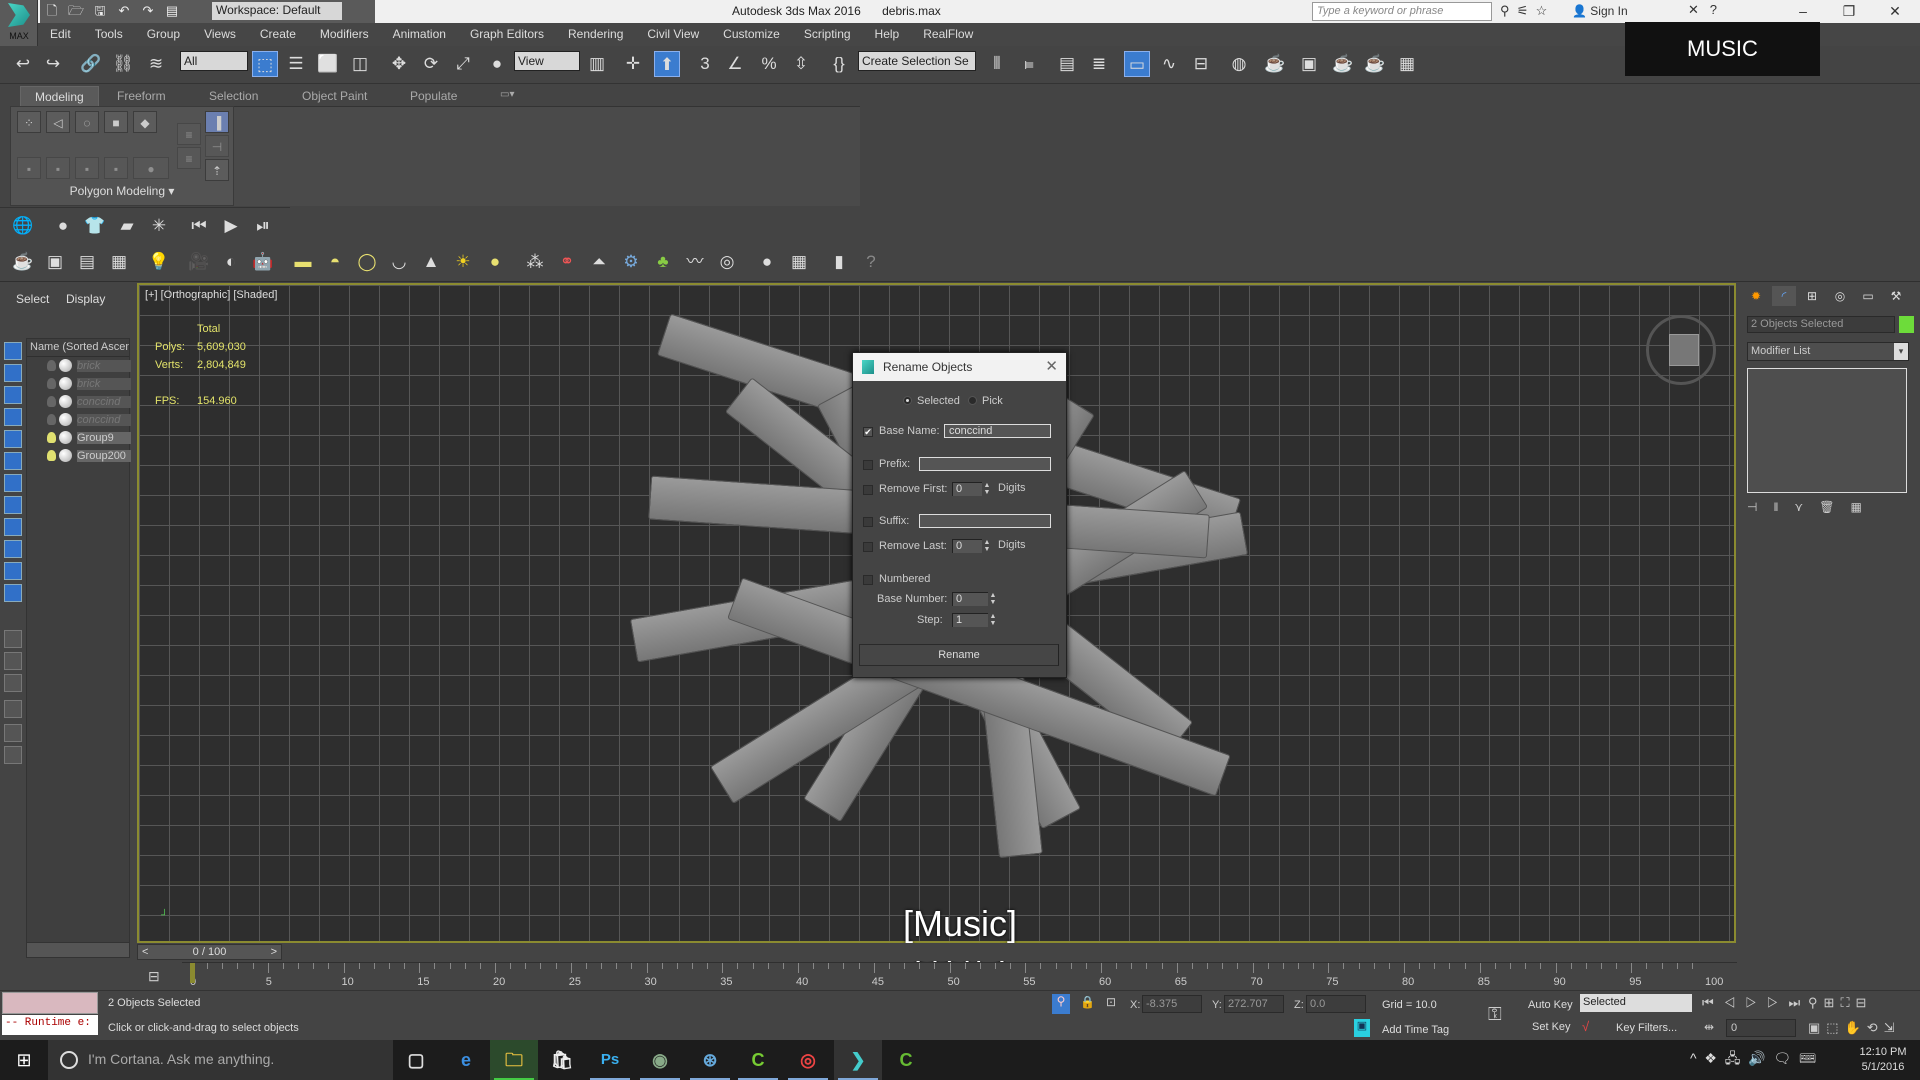  Describe the element at coordinates (13, 571) in the screenshot. I see `filter-frozen-icon` at that location.